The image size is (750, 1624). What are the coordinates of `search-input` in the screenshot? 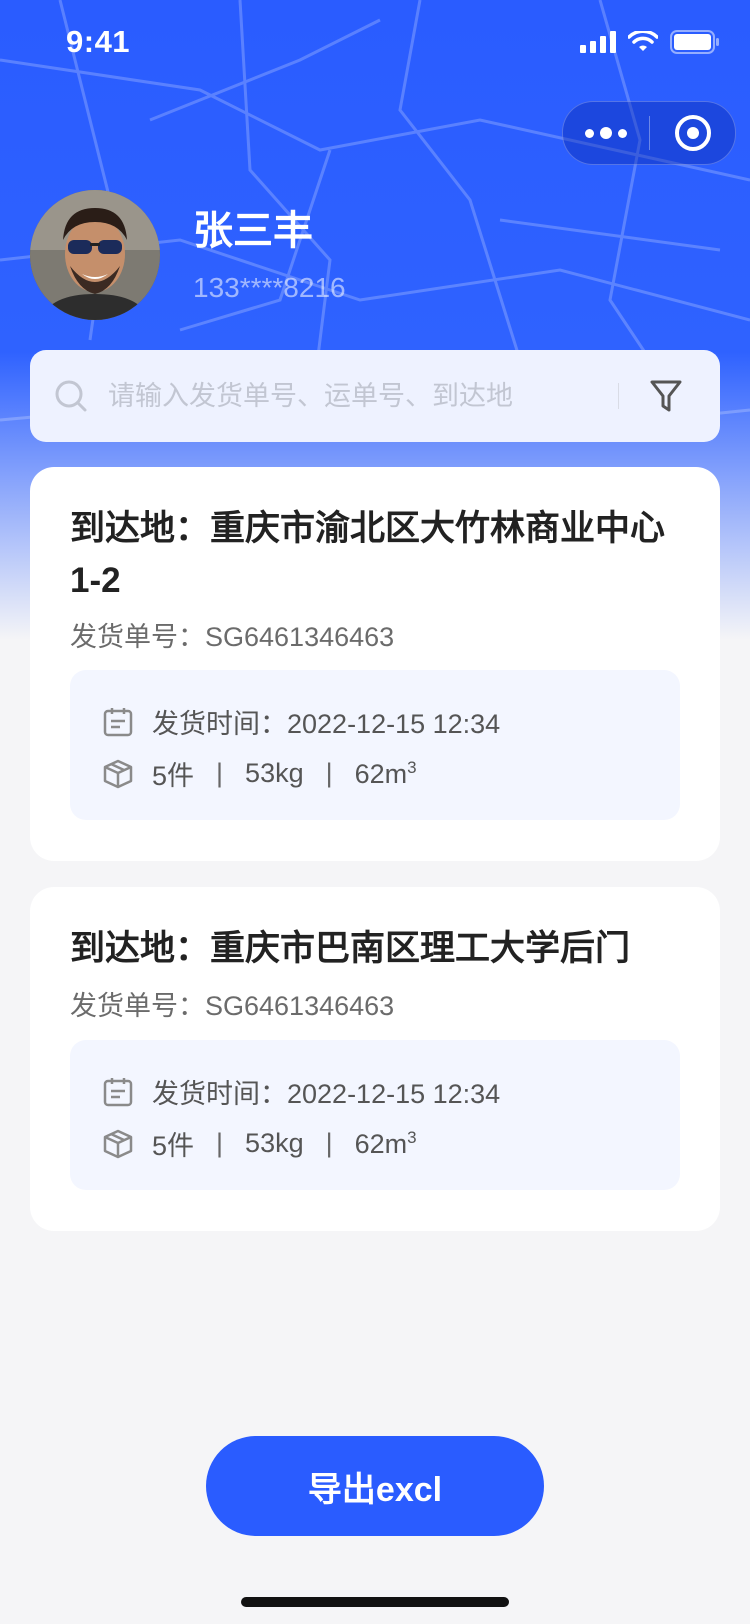 It's located at (358, 396).